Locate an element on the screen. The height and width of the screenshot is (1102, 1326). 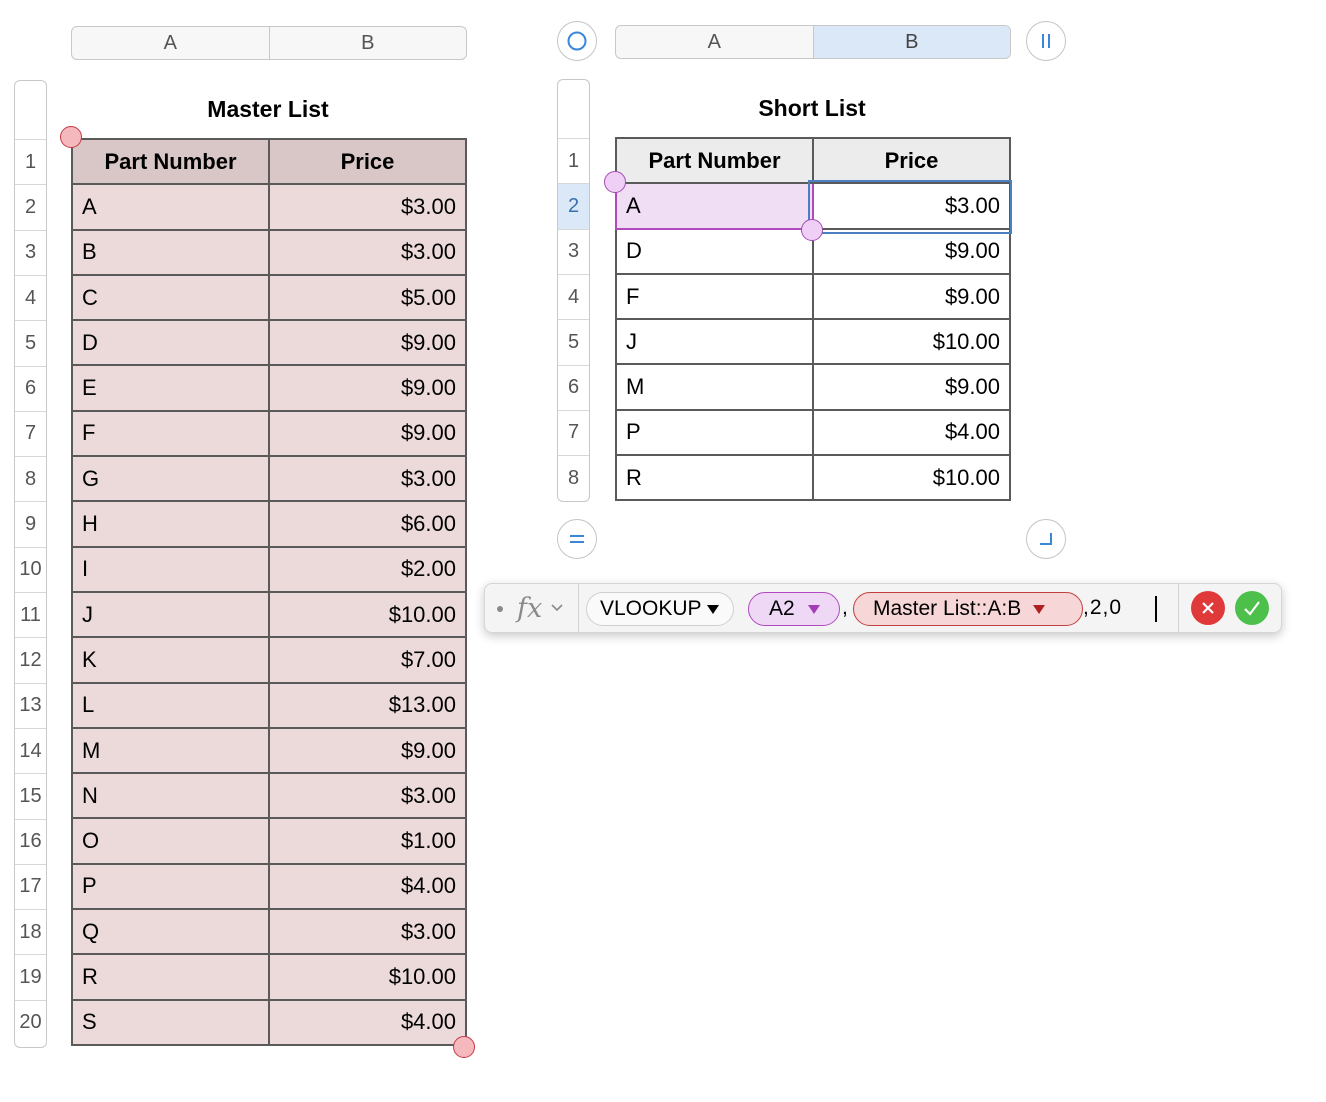
part-number-cell: E is located at coordinates (170, 388).